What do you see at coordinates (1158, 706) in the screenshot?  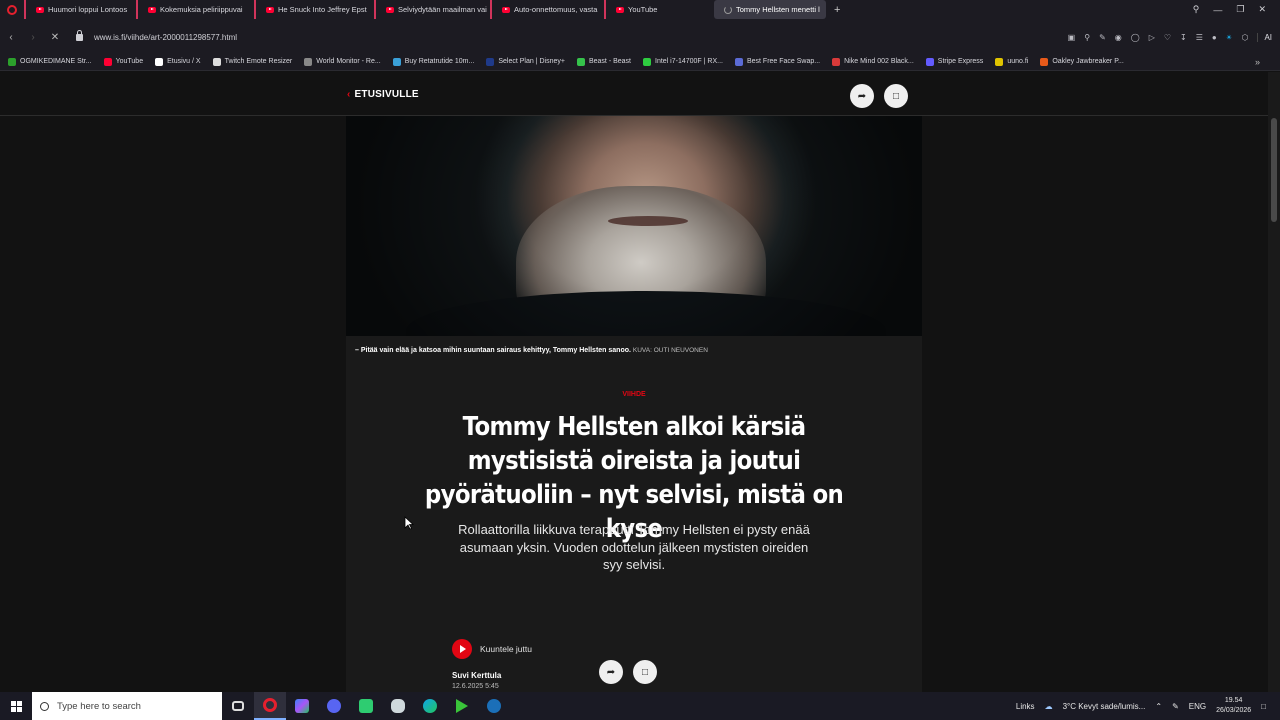 I see `chevron-up-icon: ⌃` at bounding box center [1158, 706].